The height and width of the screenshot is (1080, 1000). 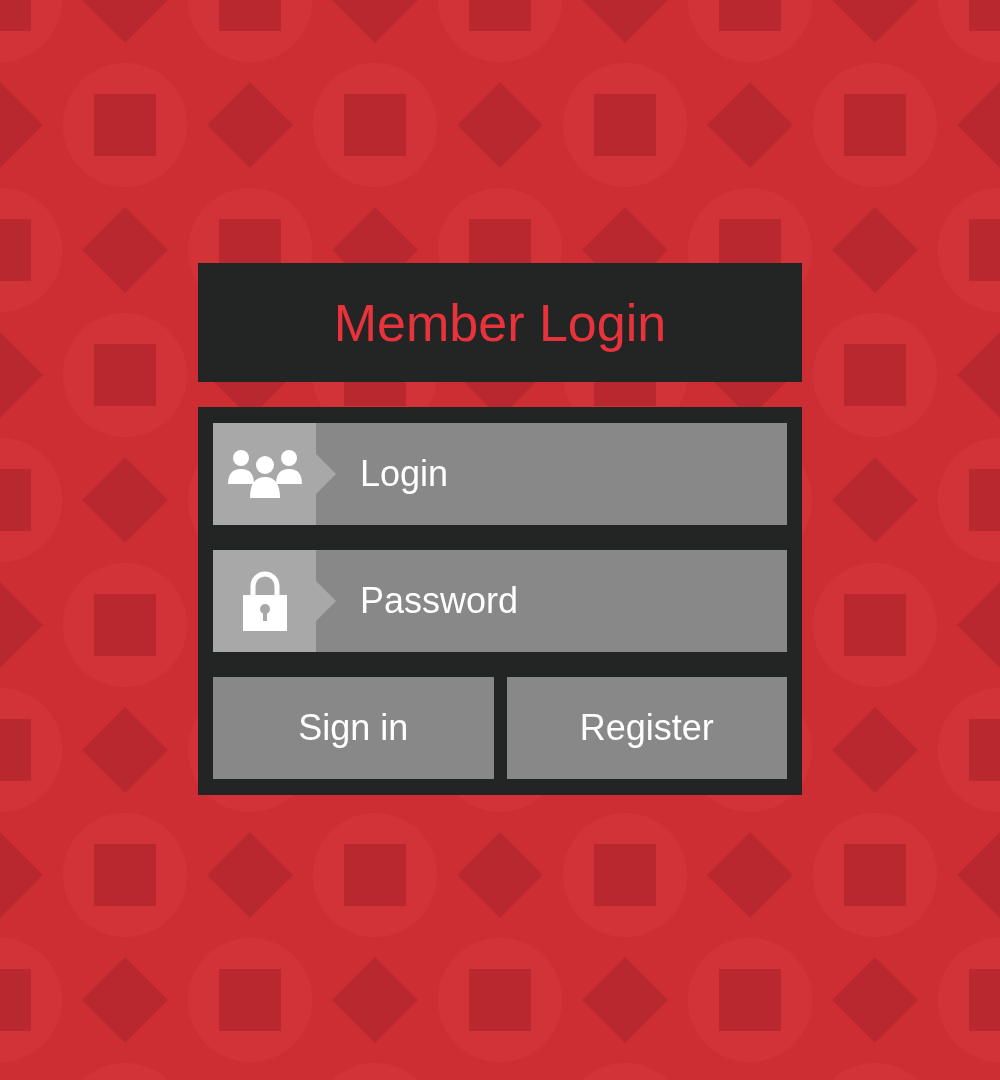 What do you see at coordinates (264, 601) in the screenshot?
I see `lock-icon` at bounding box center [264, 601].